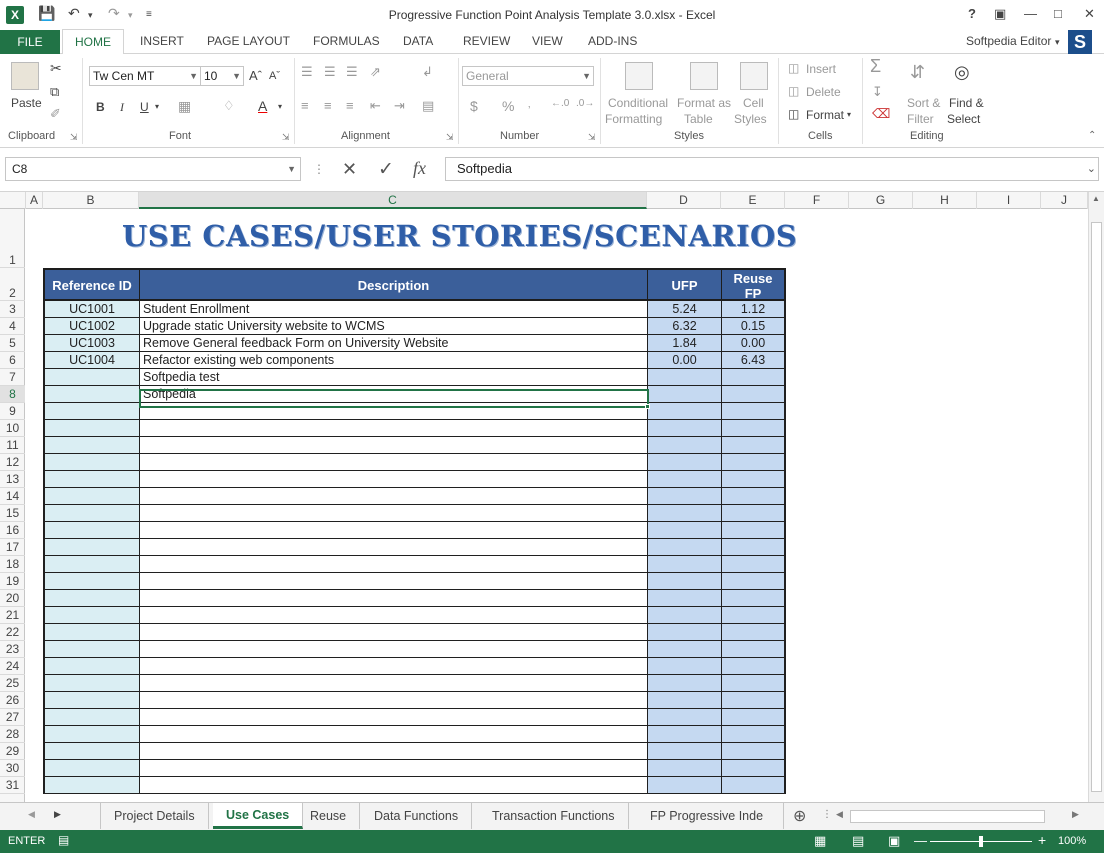  Describe the element at coordinates (647, 406) in the screenshot. I see `fill-handle` at that location.